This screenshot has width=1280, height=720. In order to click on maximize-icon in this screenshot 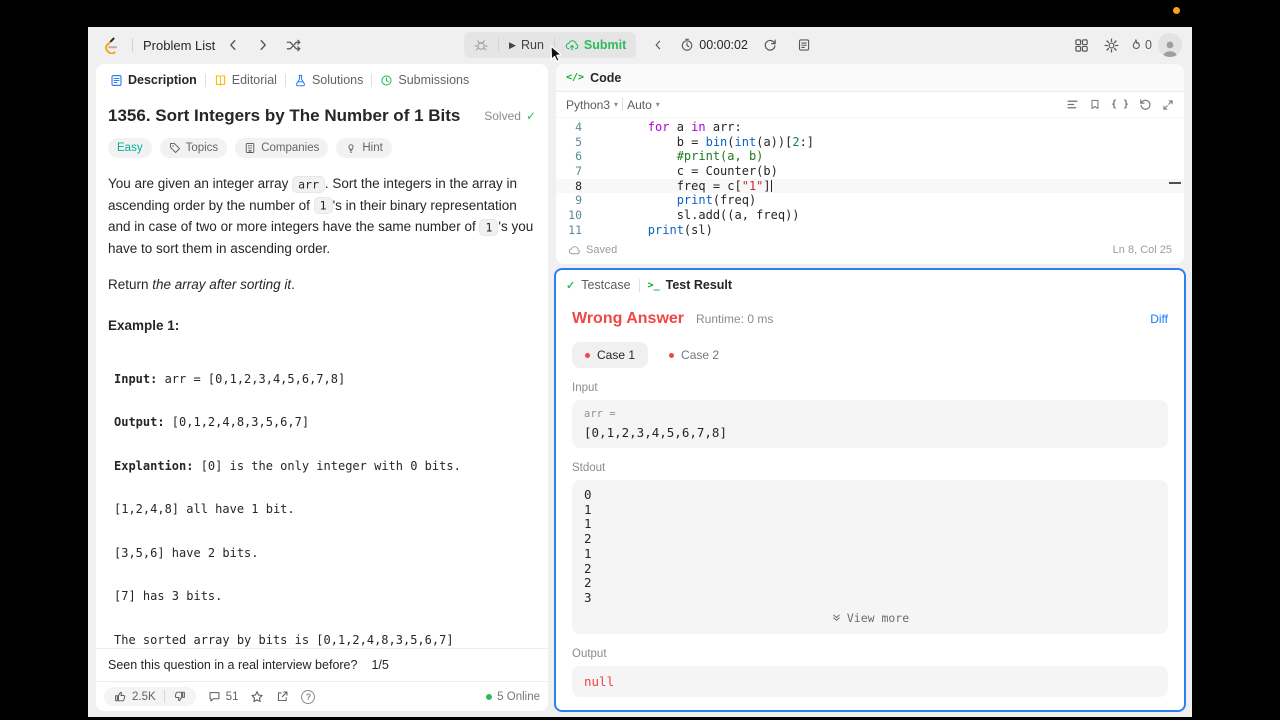, I will do `click(1168, 105)`.